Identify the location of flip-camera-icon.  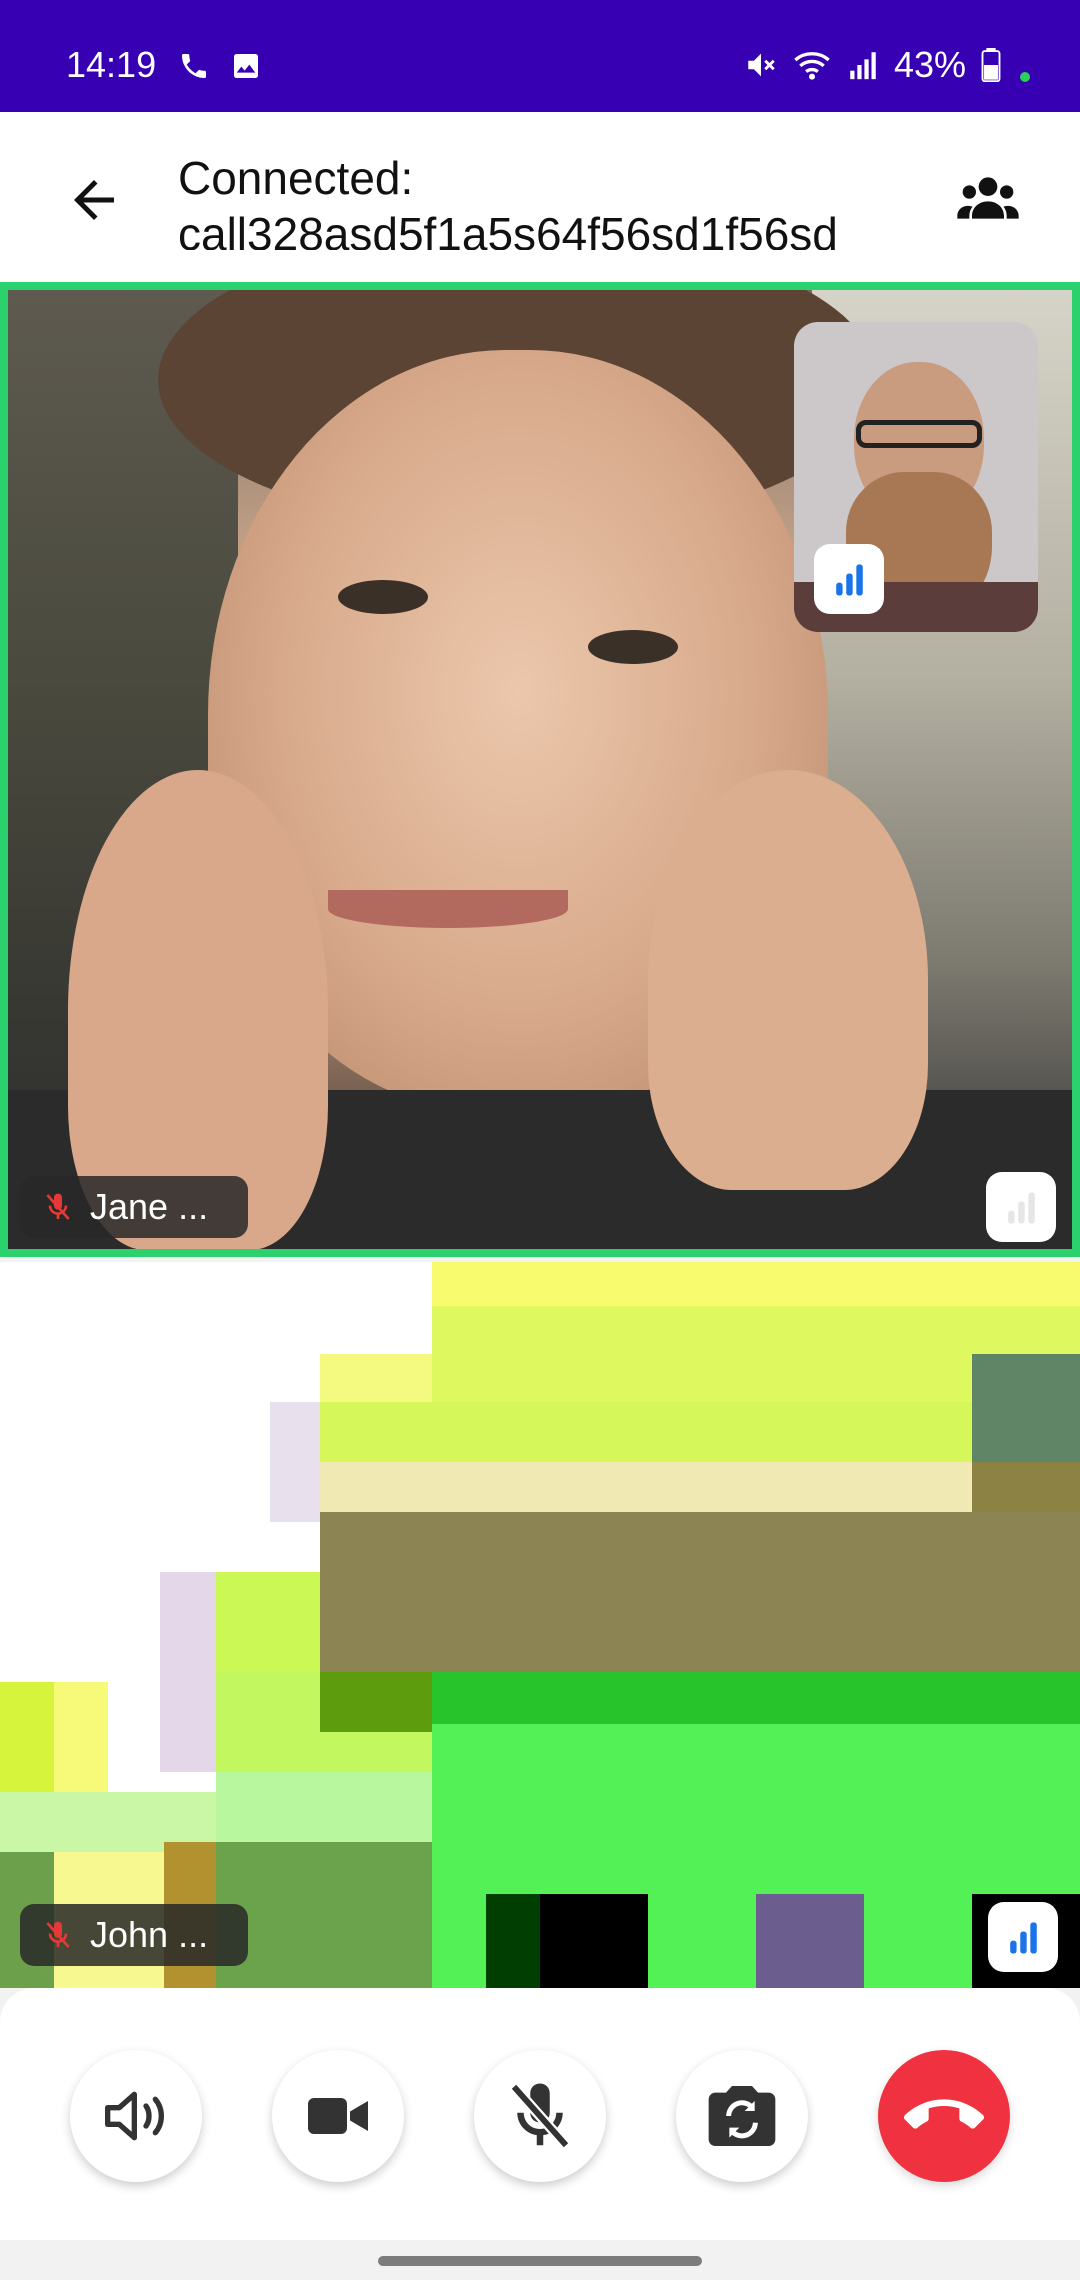
(742, 2116).